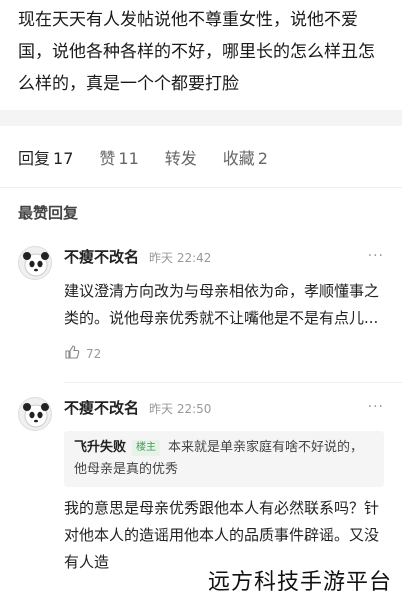  Describe the element at coordinates (224, 354) in the screenshot. I see `like-control: 72` at that location.